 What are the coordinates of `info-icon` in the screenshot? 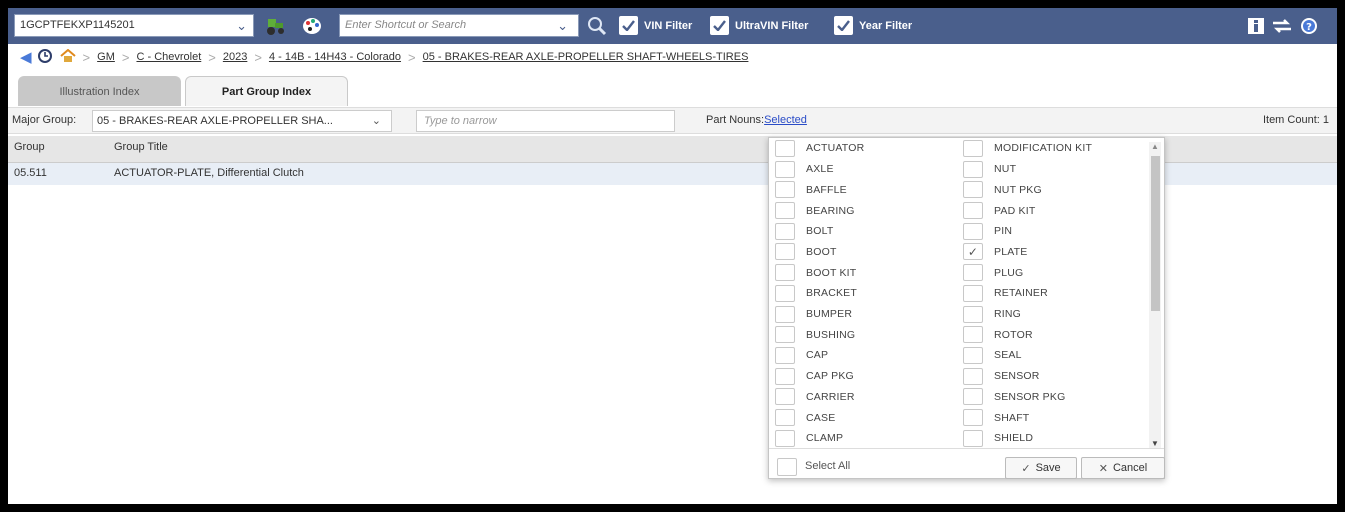 It's located at (1256, 26).